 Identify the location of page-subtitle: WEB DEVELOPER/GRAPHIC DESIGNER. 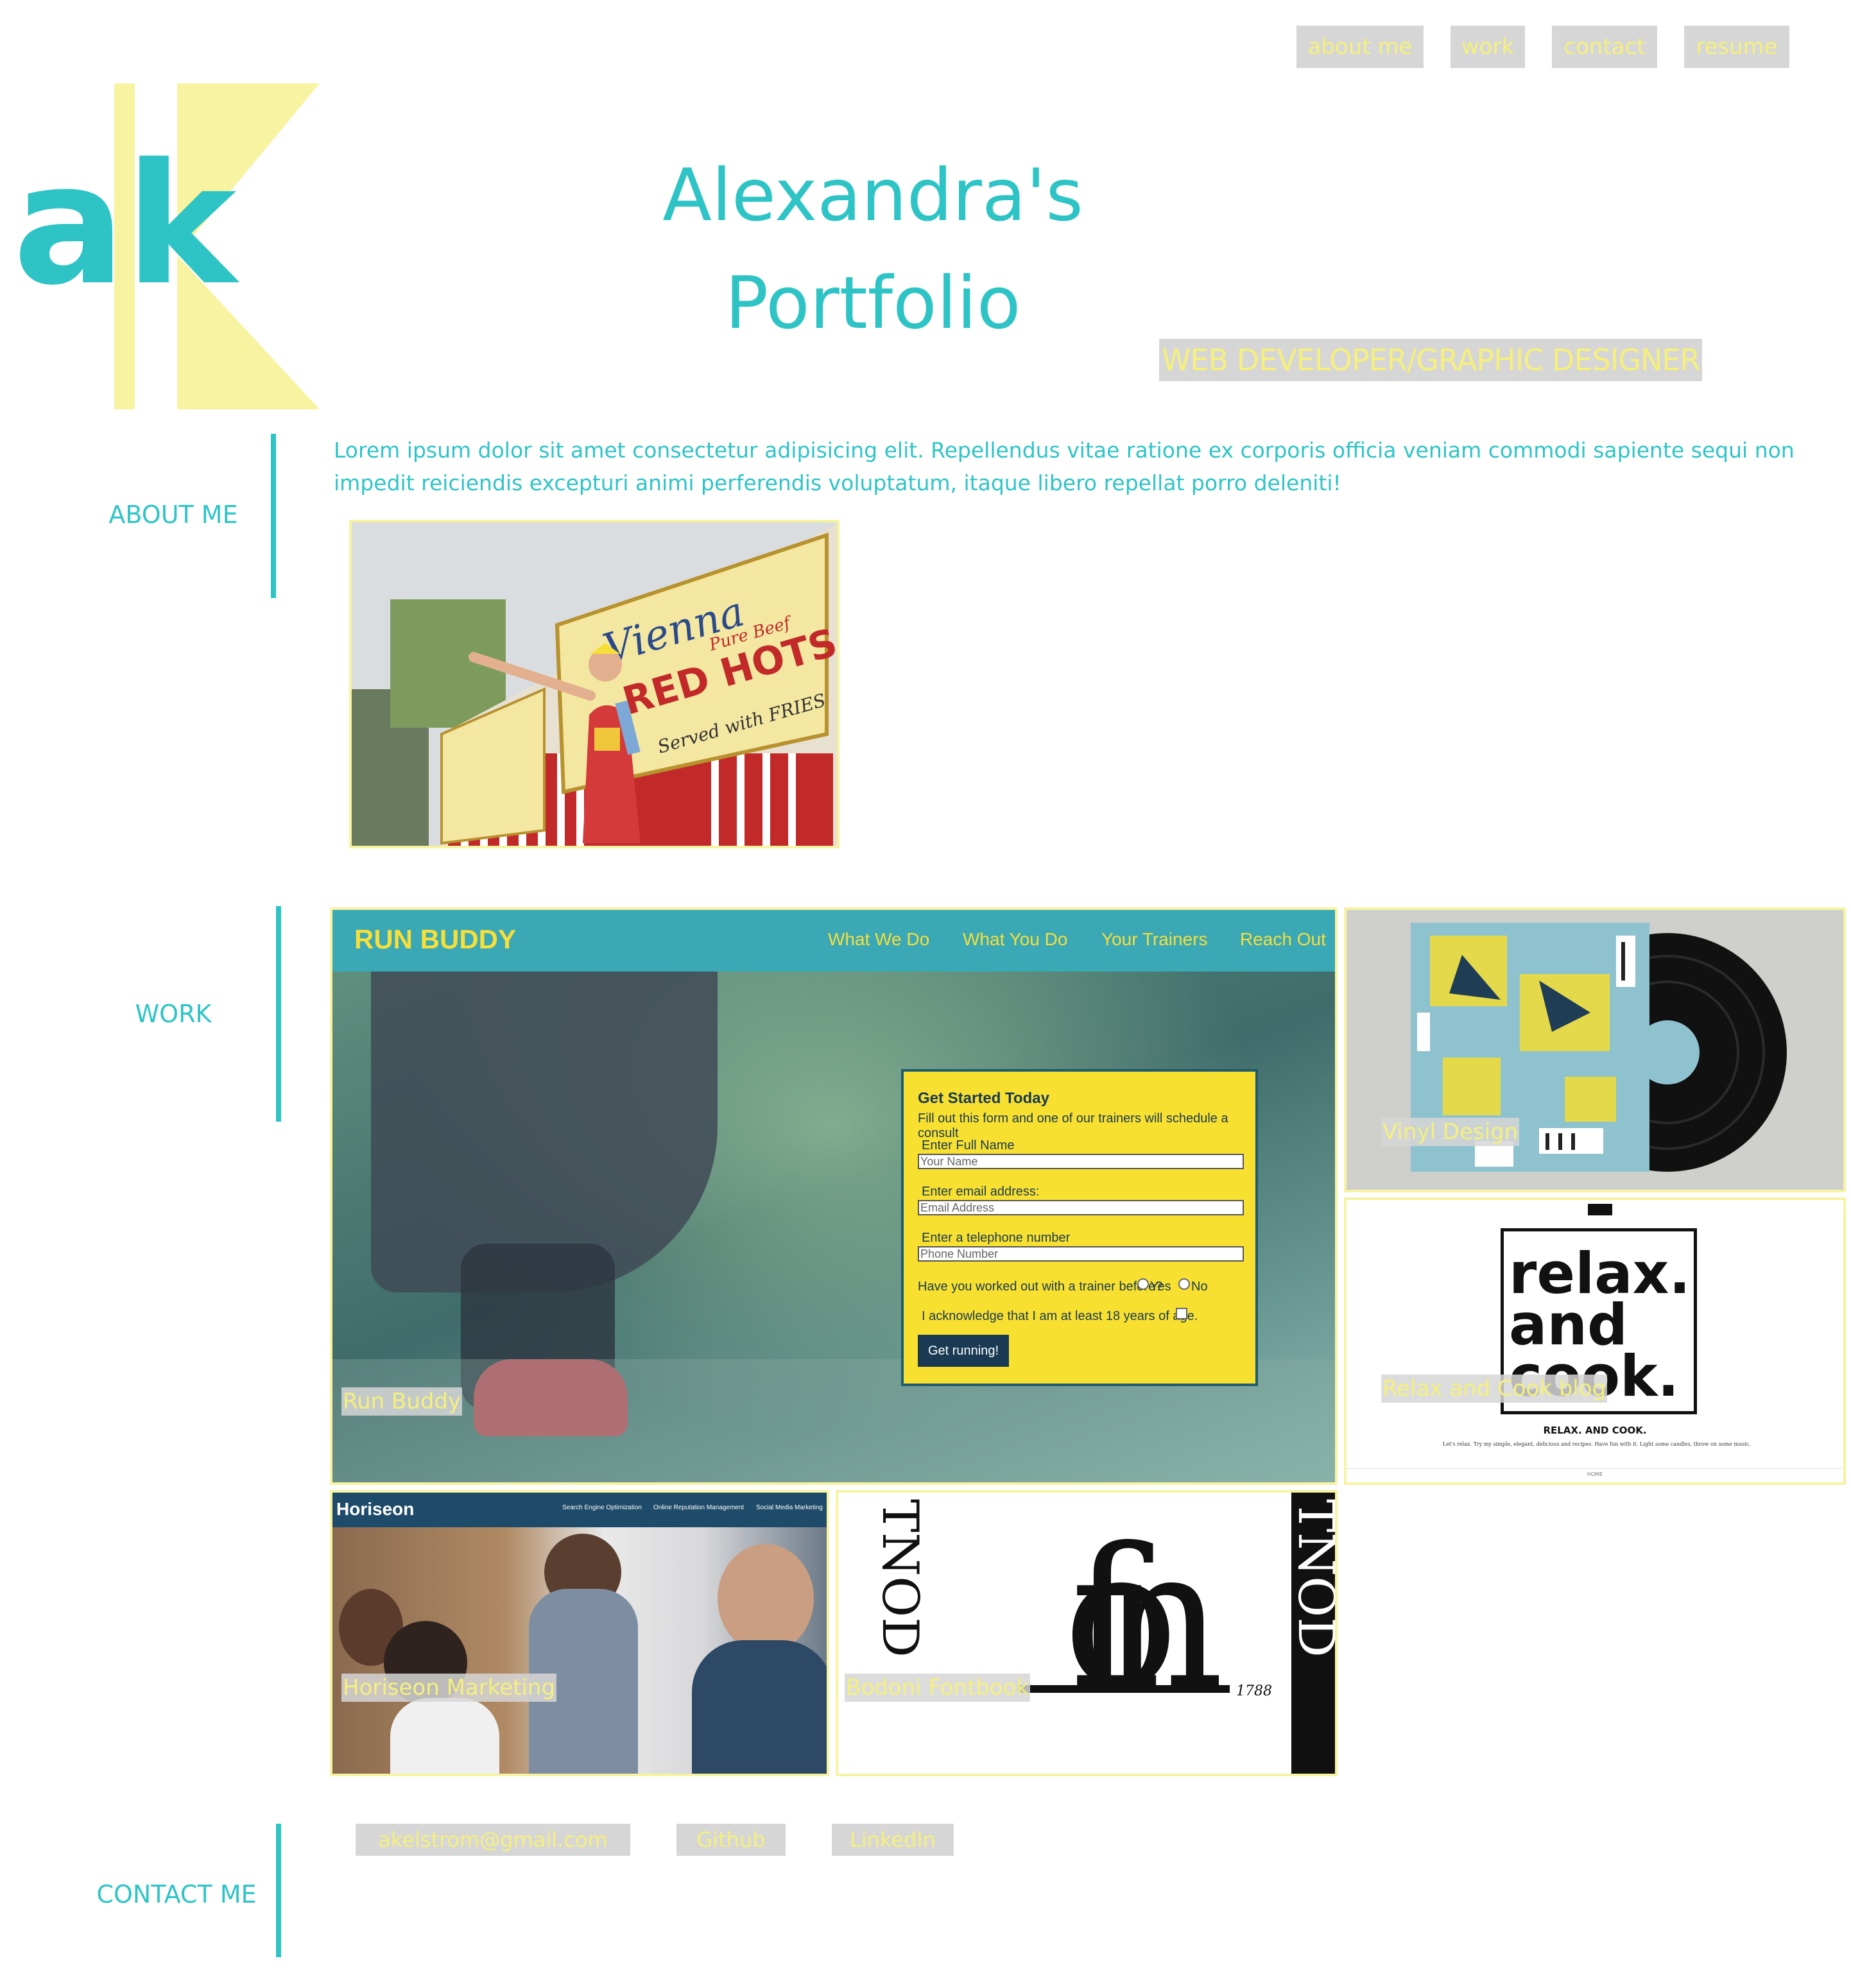
(1431, 360).